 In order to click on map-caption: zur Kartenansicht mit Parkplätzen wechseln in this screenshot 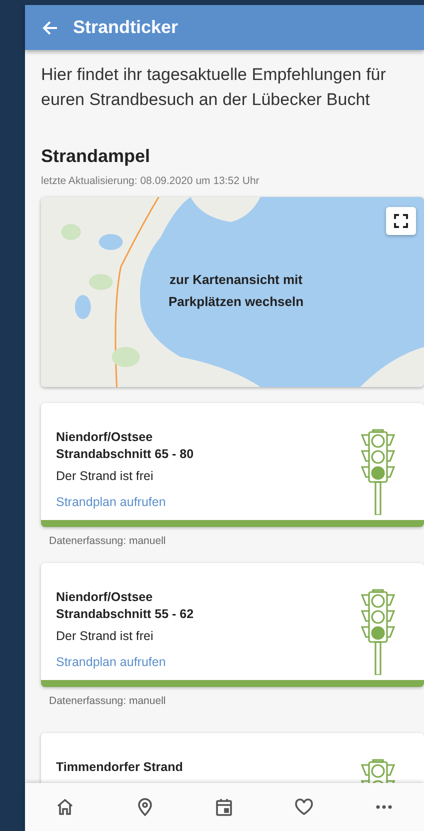, I will do `click(236, 291)`.